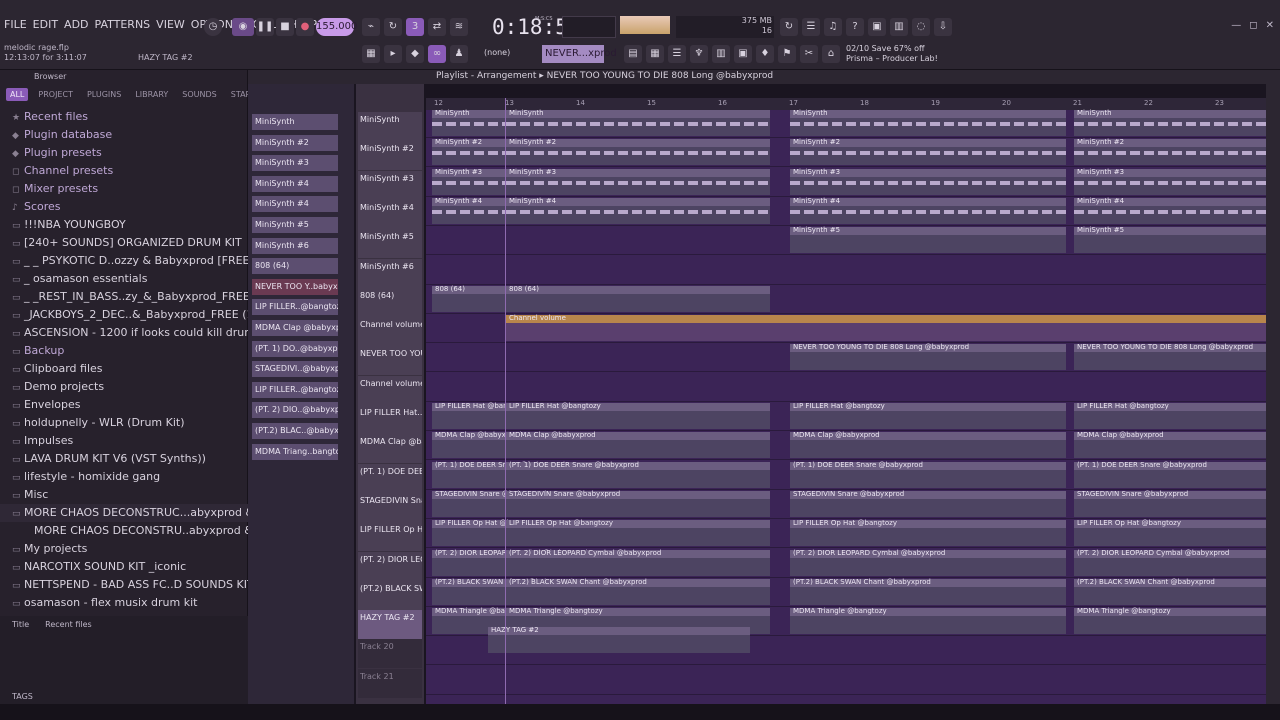  I want to click on track-header: Channel volume, so click(390, 332).